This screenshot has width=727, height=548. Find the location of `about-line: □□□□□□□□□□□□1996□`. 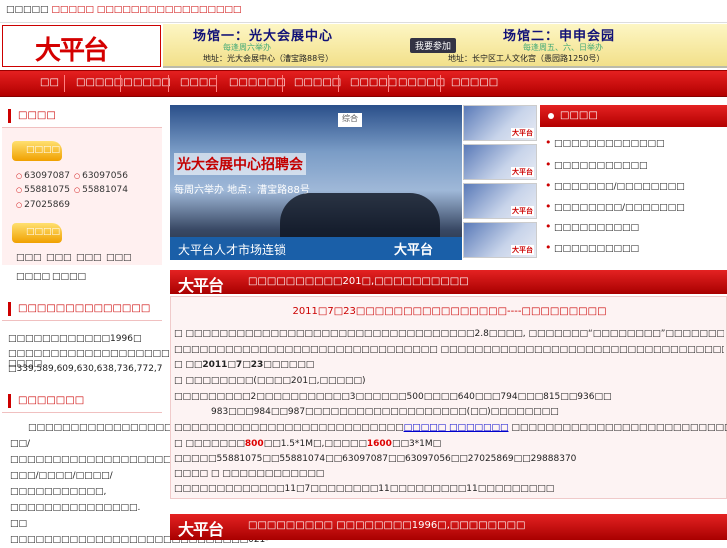

about-line: □□□□□□□□□□□□1996□ is located at coordinates (74, 339).